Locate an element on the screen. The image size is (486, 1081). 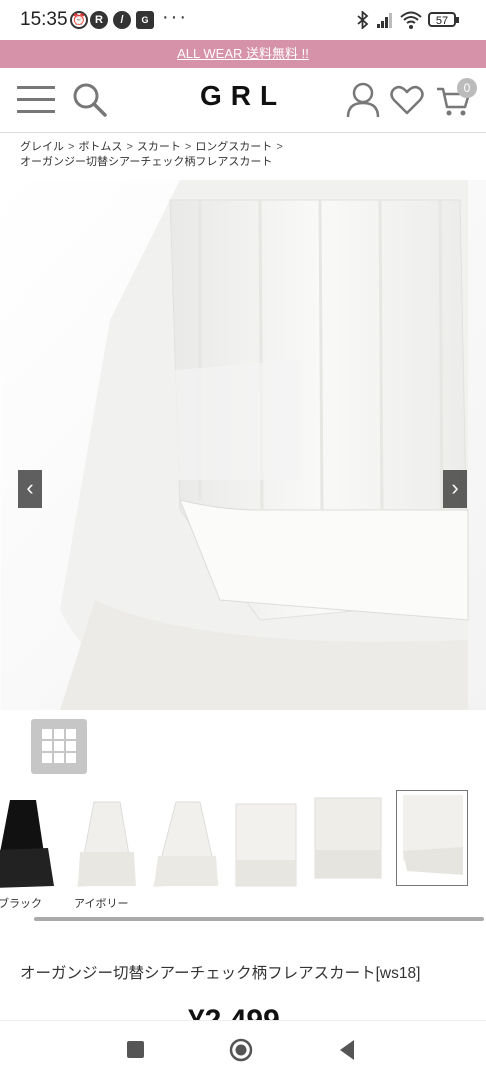
app-g-icon: G is located at coordinates (145, 20).